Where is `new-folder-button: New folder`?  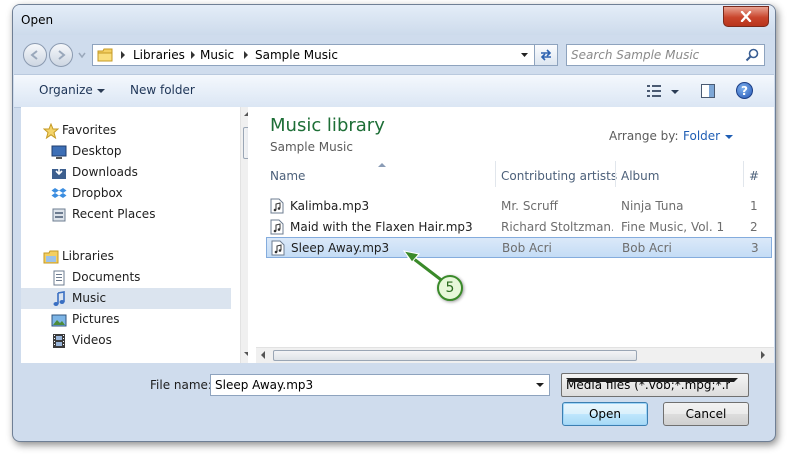
new-folder-button: New folder is located at coordinates (162, 90).